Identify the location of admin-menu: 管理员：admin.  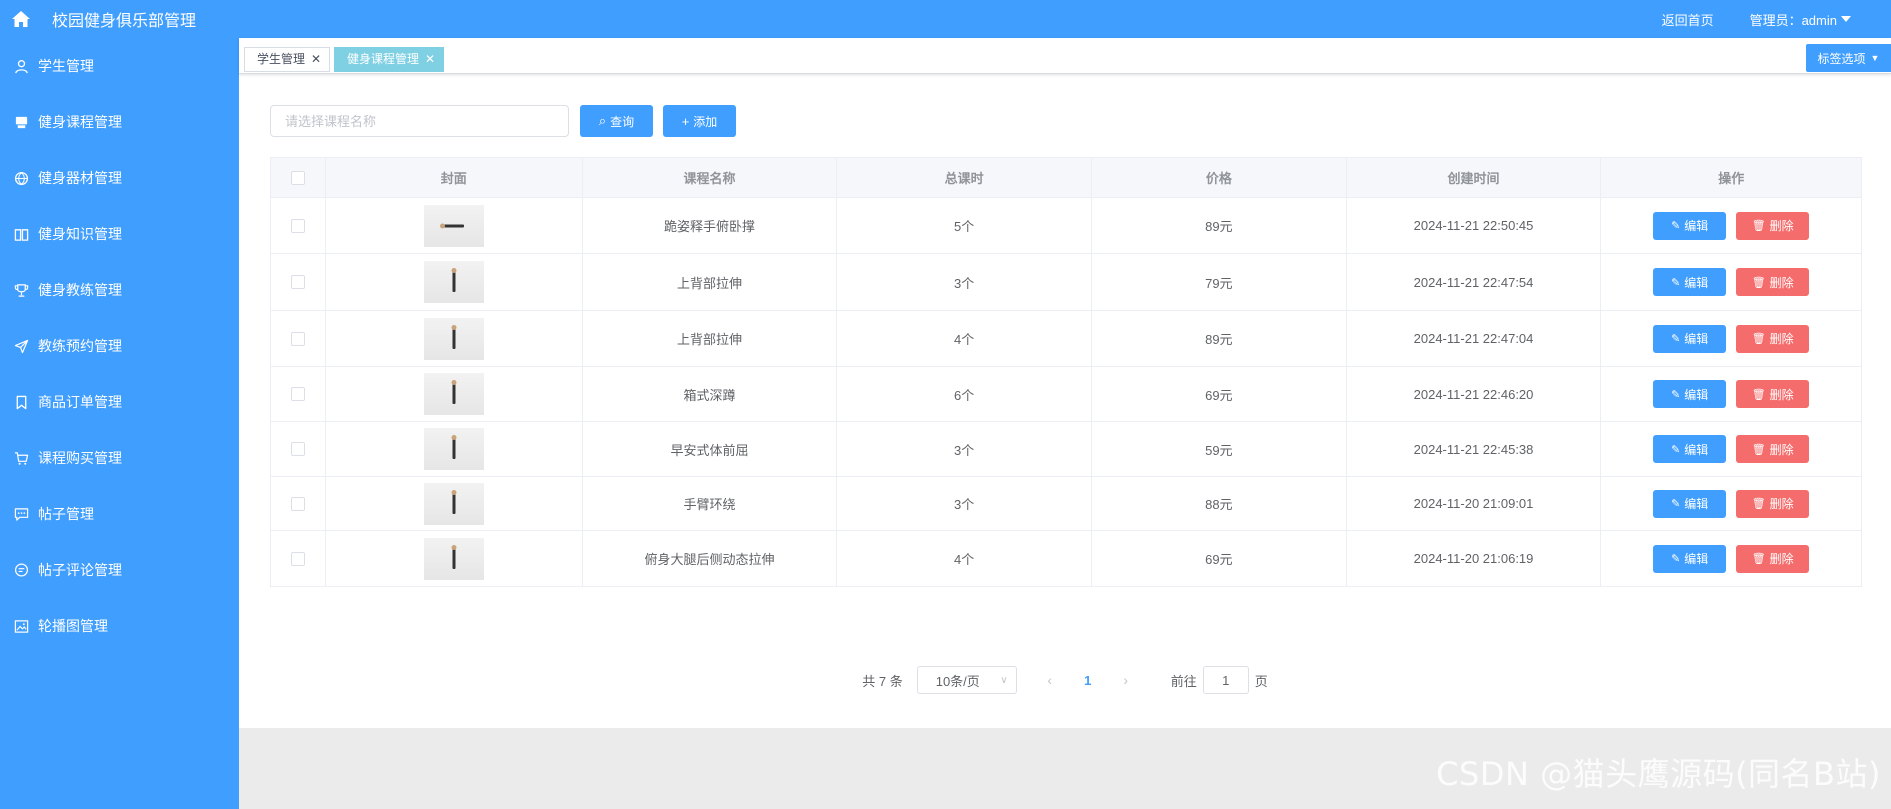
(1800, 19).